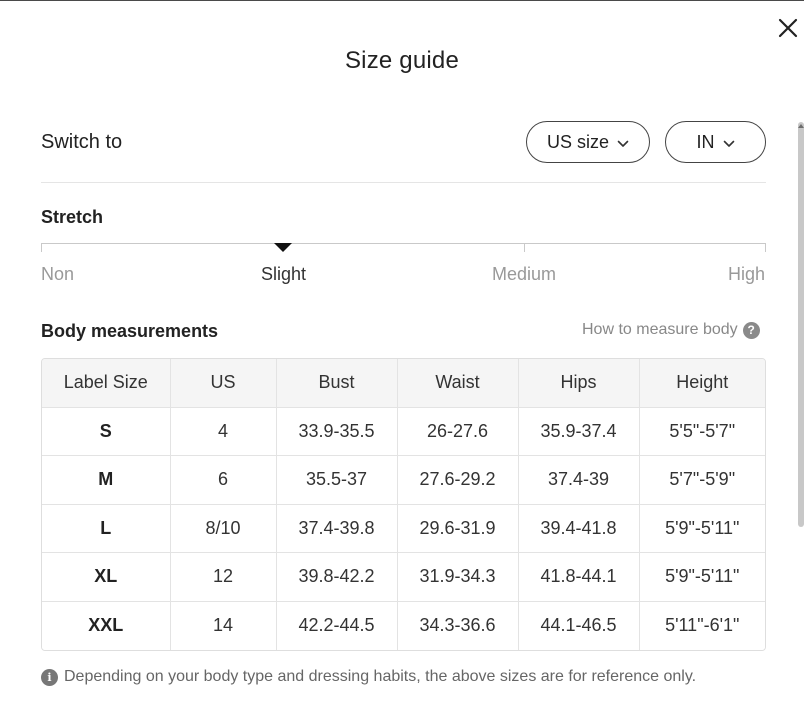 The image size is (804, 702). What do you see at coordinates (524, 274) in the screenshot?
I see `stretch-option-medium: Medium` at bounding box center [524, 274].